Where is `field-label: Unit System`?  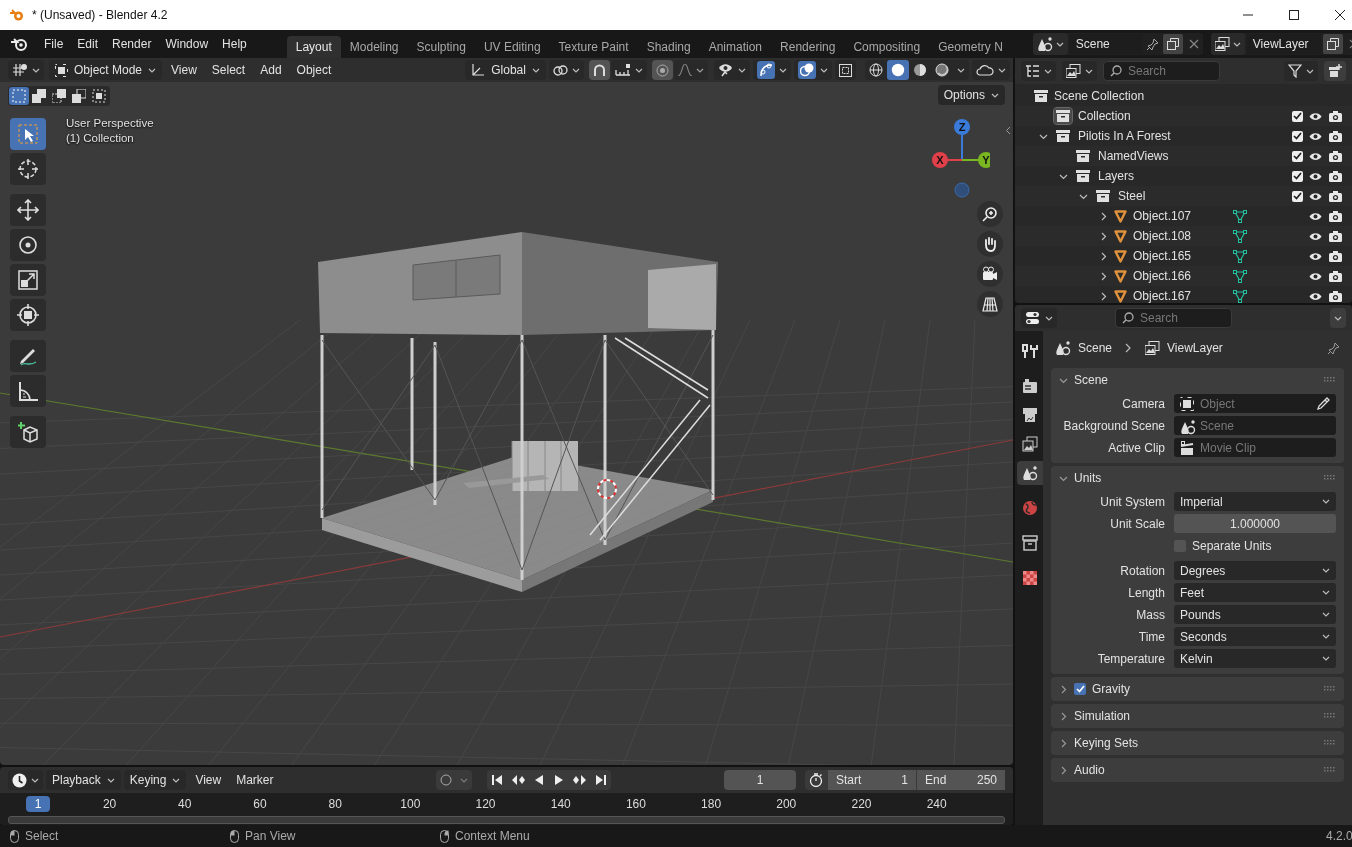 field-label: Unit System is located at coordinates (1132, 501).